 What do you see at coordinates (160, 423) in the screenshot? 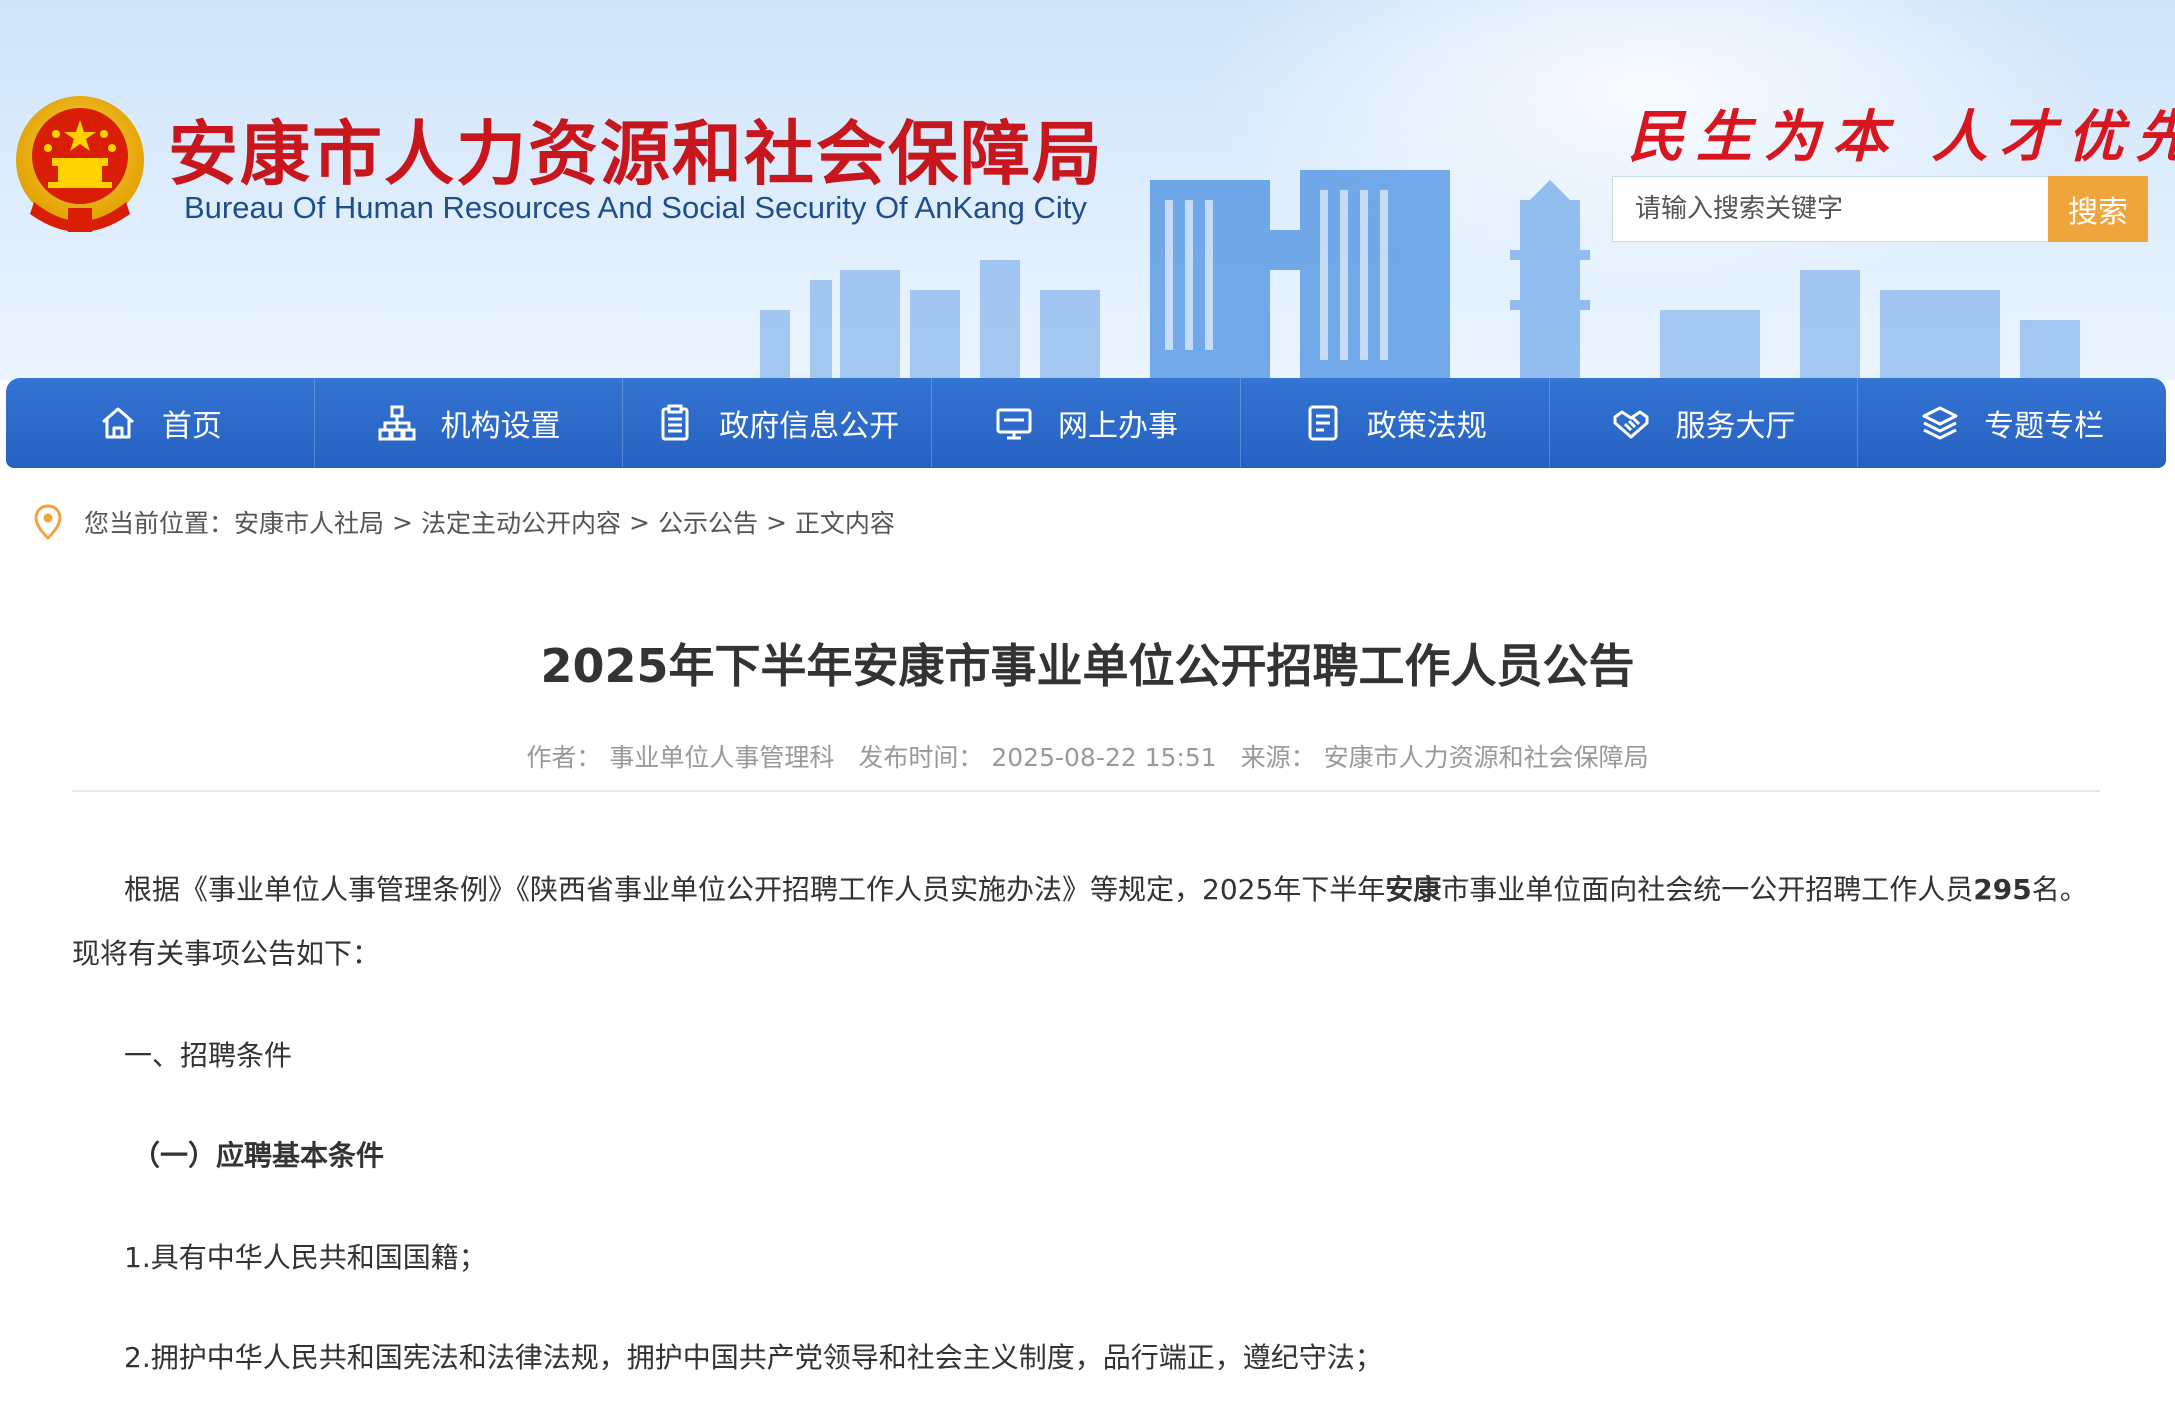
I see `nav-item-home: 首页` at bounding box center [160, 423].